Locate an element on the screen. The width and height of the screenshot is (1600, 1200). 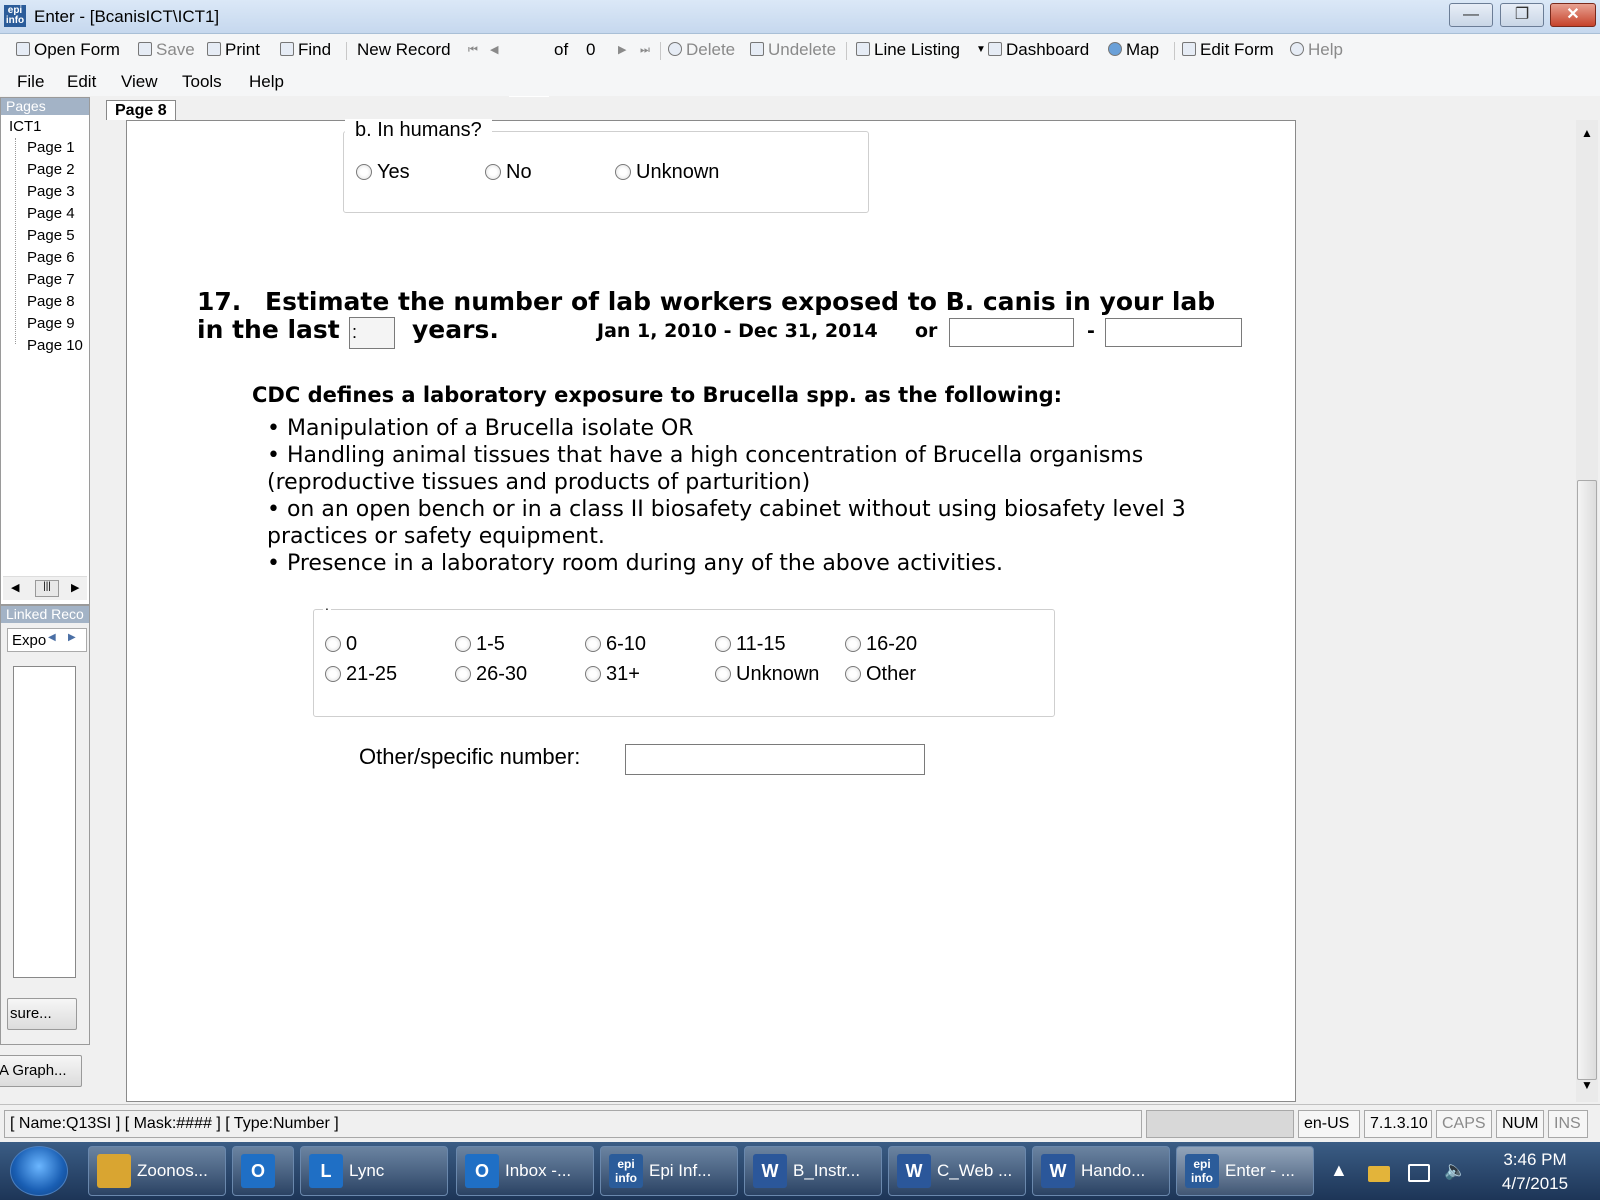
tree-item-page-3: Page 3 is located at coordinates (51, 191).